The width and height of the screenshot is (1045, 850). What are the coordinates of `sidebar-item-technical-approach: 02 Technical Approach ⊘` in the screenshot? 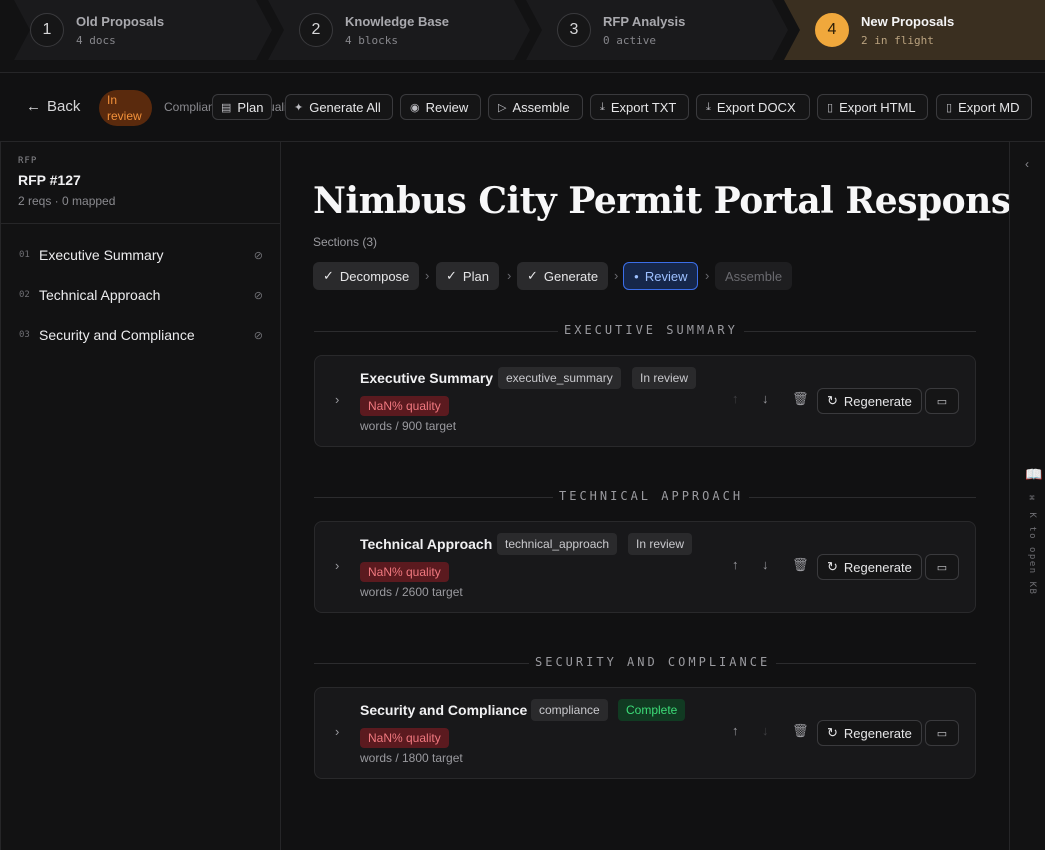 It's located at (141, 295).